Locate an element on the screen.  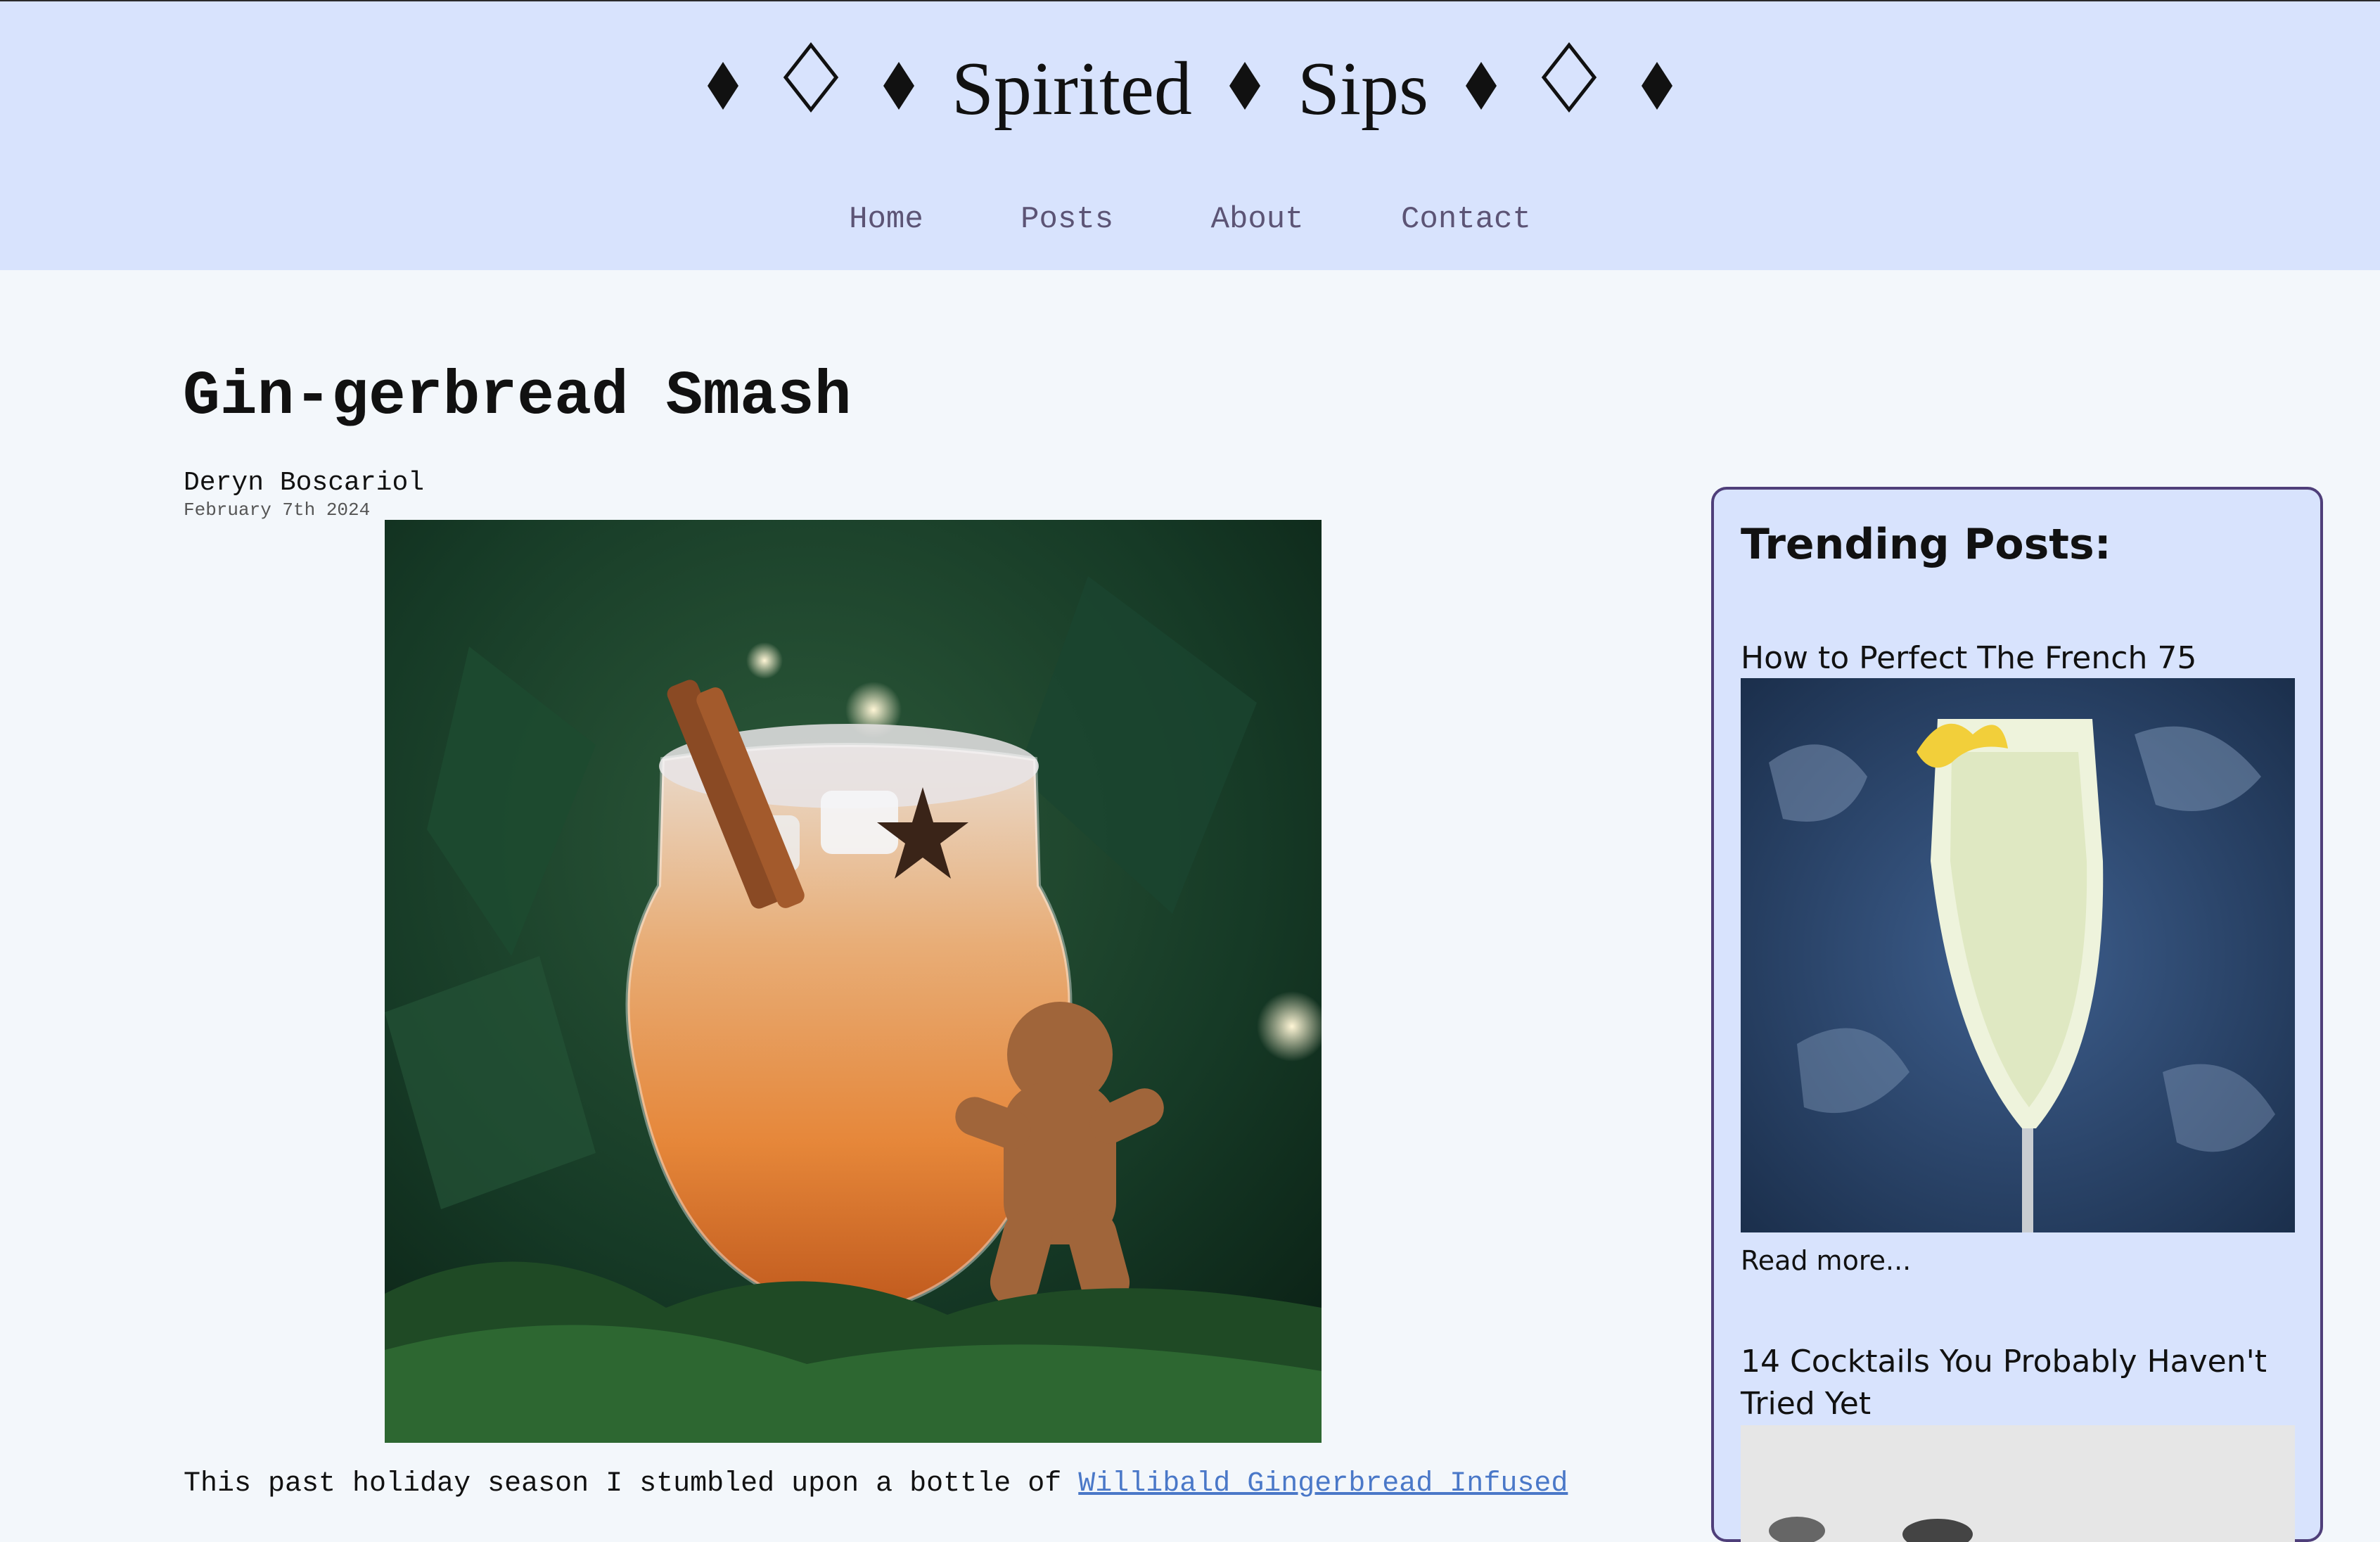
product-link: Willibald Gingerbread Infused is located at coordinates (1323, 1484).